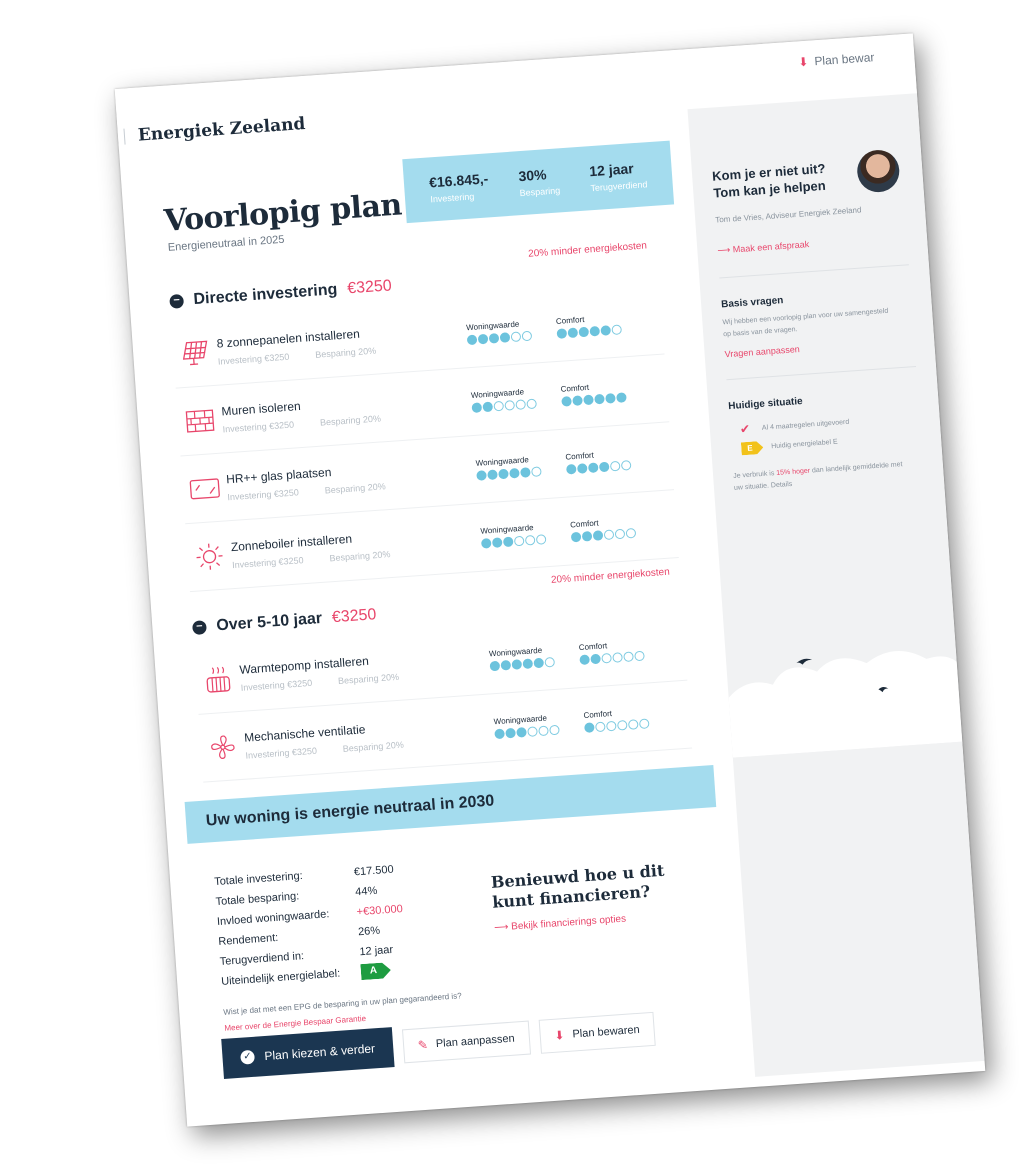 This screenshot has height=1175, width=1025. I want to click on checkmark-icon: ✔, so click(745, 429).